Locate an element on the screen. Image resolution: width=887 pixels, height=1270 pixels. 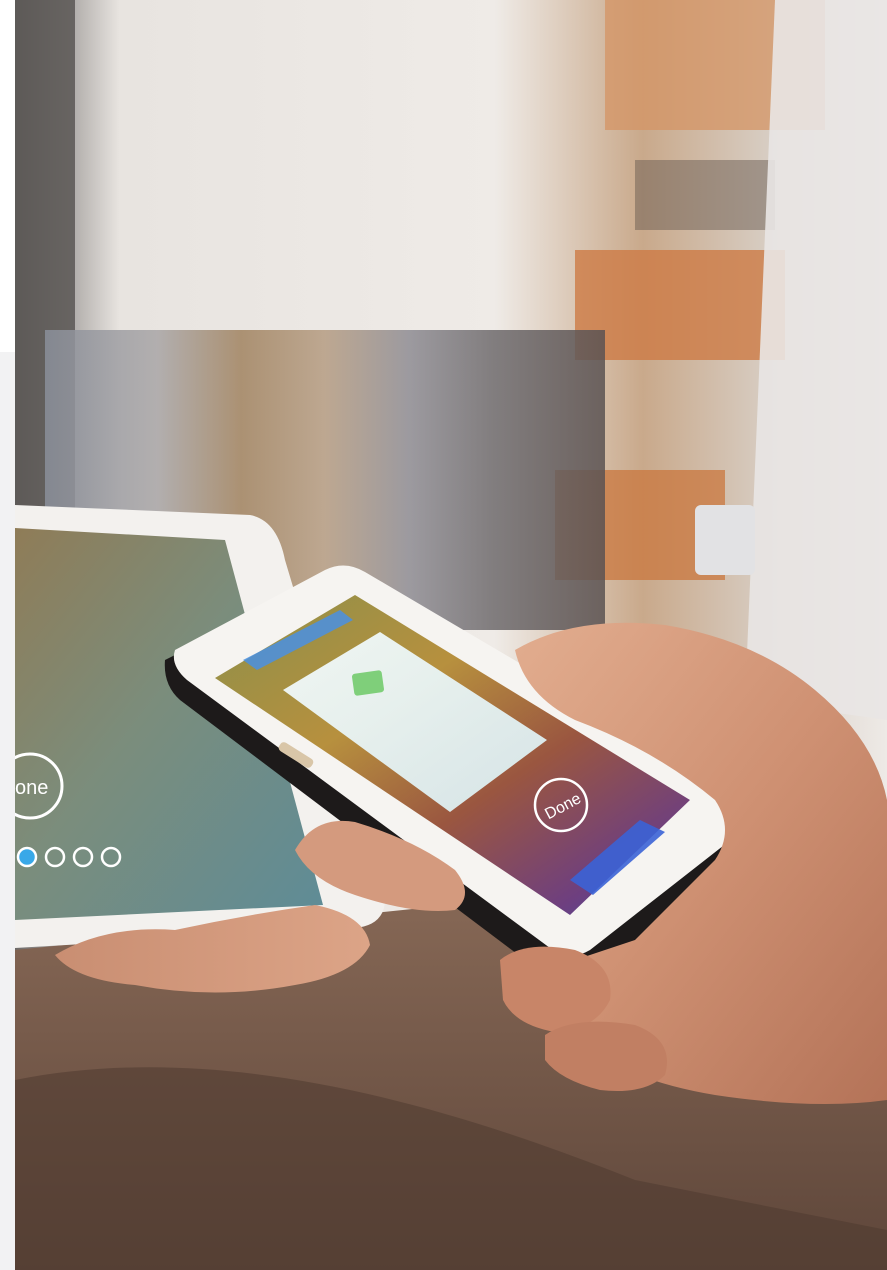
tablet-page-dot-active is located at coordinates (27, 857).